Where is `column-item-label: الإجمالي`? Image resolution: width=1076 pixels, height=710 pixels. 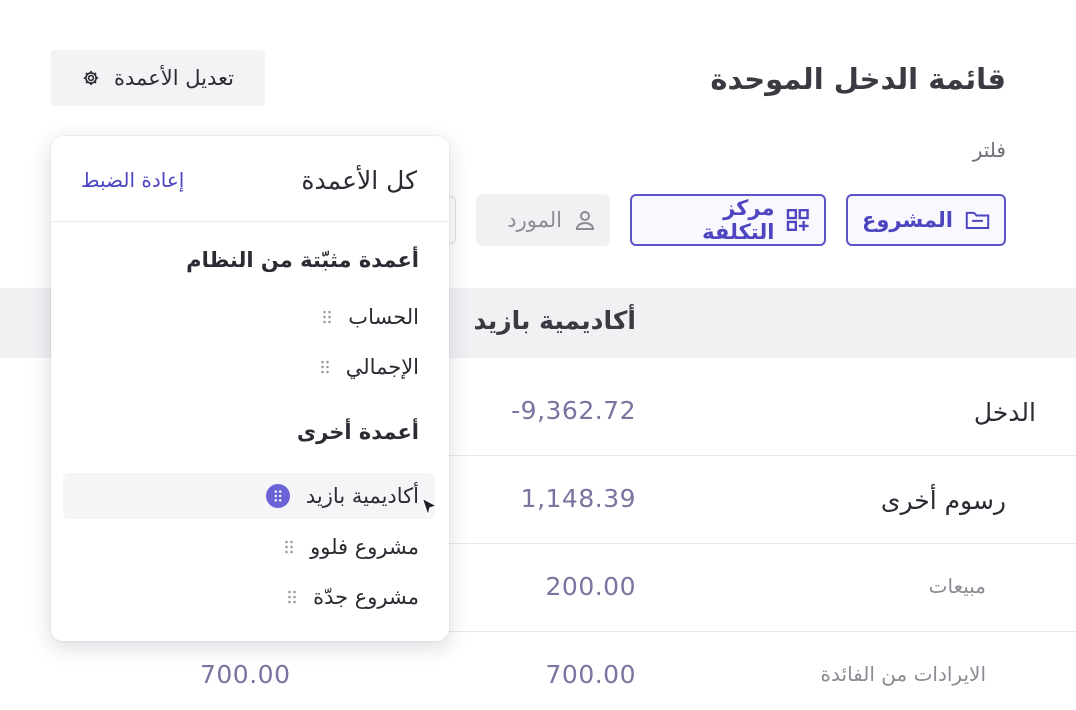 column-item-label: الإجمالي is located at coordinates (382, 367).